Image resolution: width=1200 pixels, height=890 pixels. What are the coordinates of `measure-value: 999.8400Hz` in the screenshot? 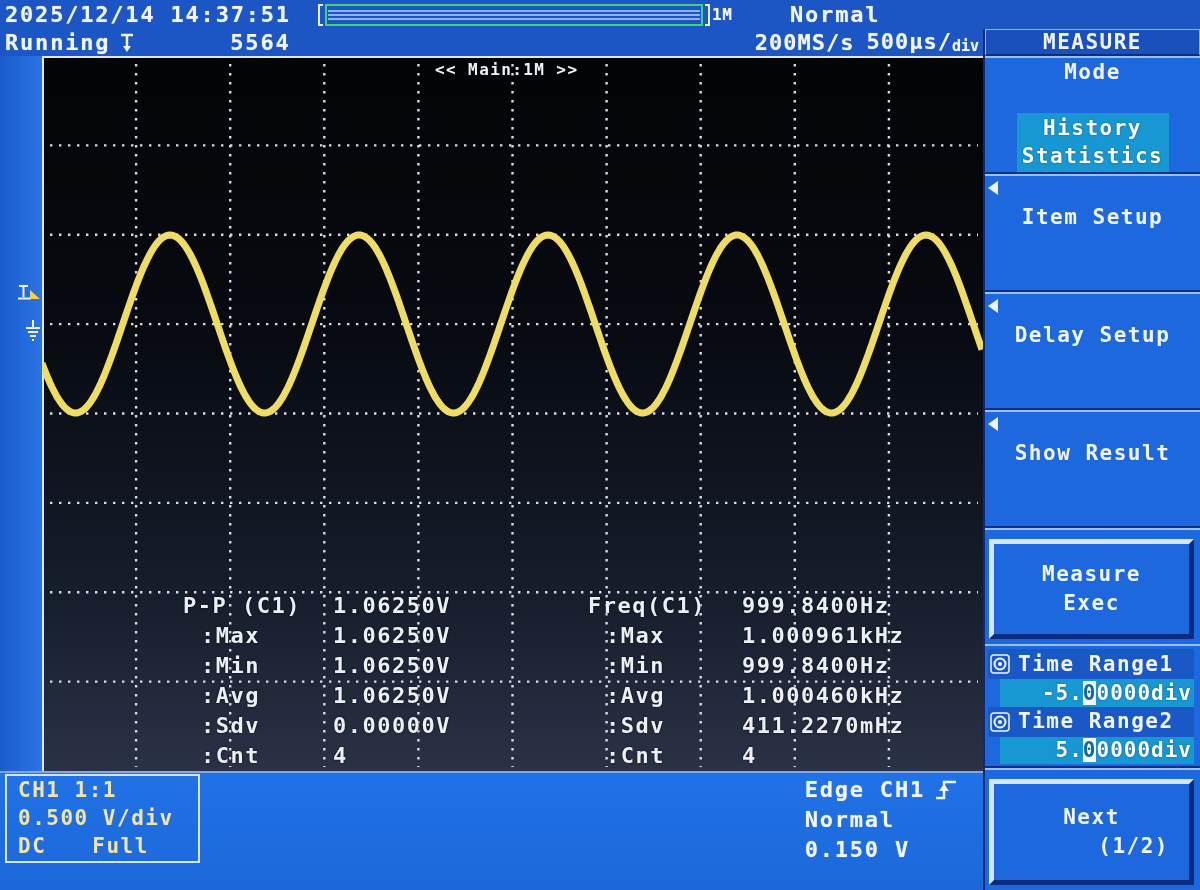 It's located at (816, 606).